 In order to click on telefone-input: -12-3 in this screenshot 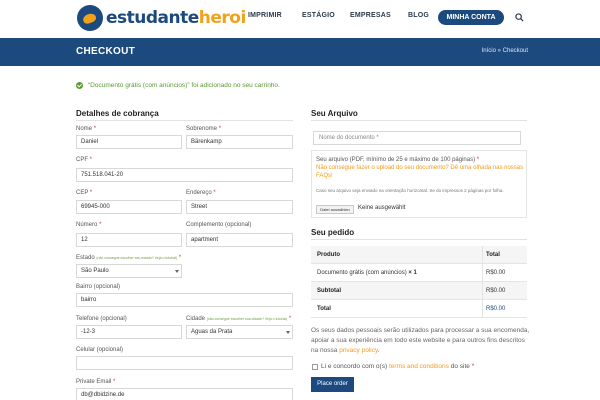, I will do `click(129, 332)`.